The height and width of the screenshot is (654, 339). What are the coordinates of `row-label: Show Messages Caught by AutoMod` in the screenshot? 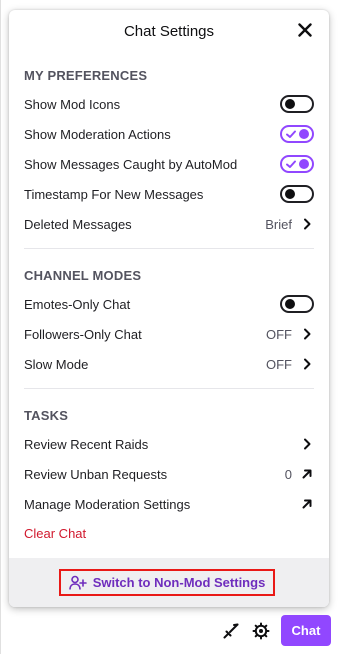 It's located at (131, 164).